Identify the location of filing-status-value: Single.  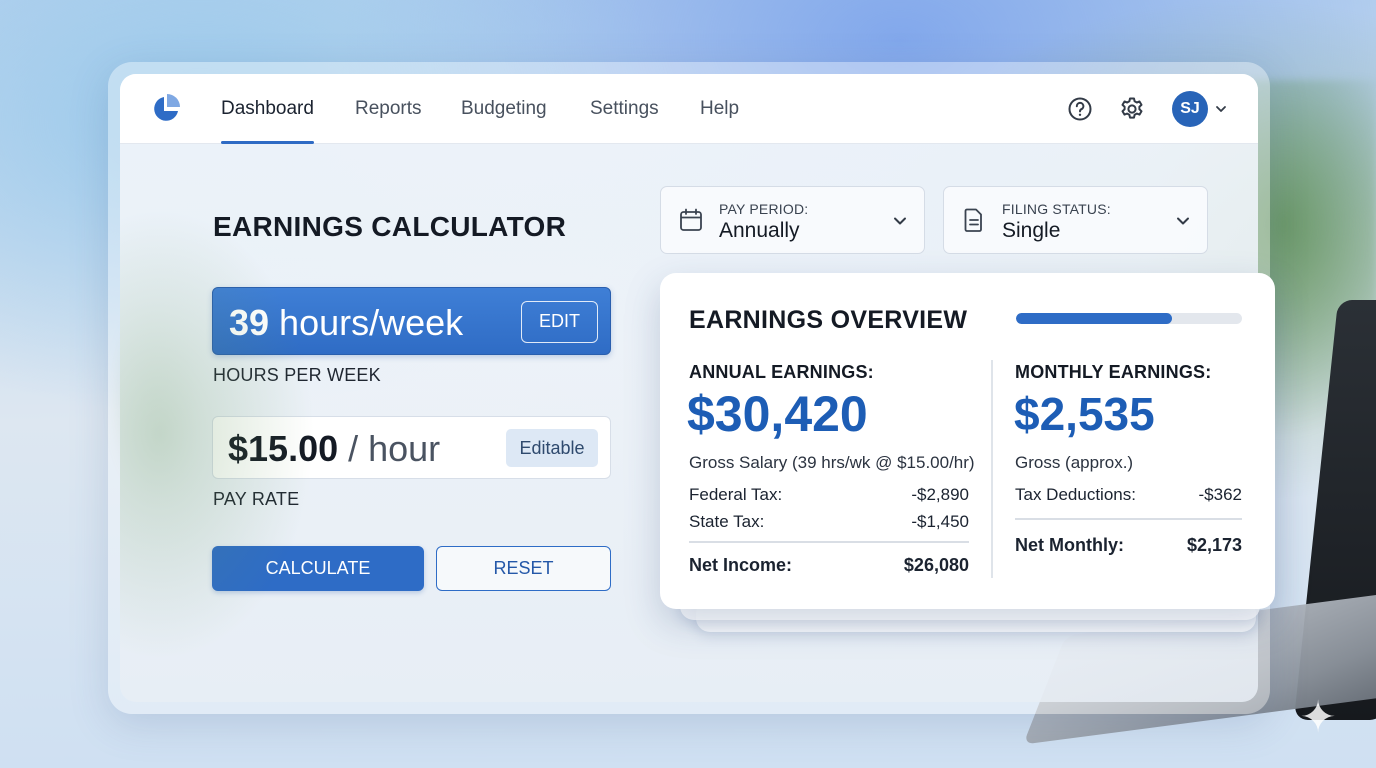
(1031, 230).